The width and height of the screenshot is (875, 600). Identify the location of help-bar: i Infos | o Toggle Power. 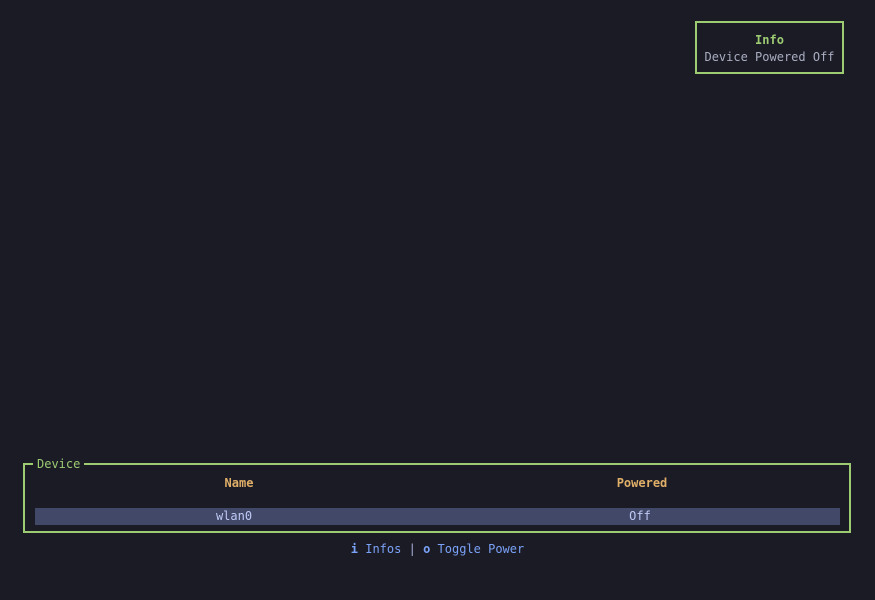
(437, 549).